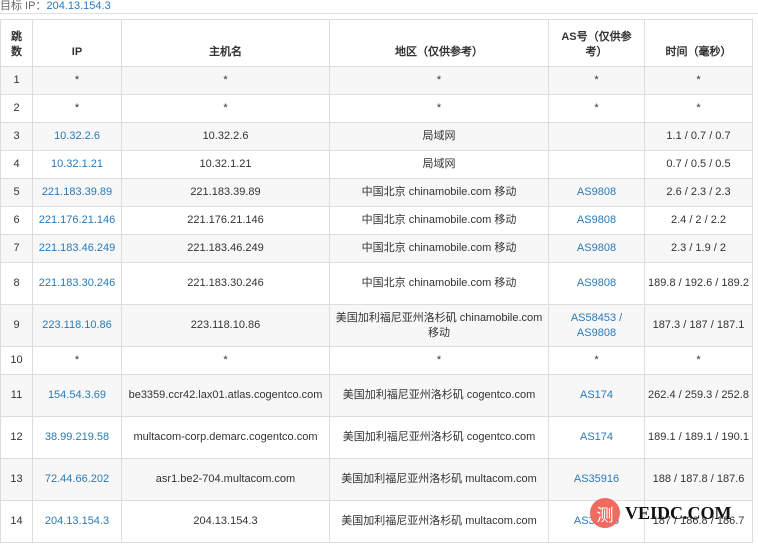 The image size is (758, 558). What do you see at coordinates (16, 80) in the screenshot?
I see `hop-cell: 1` at bounding box center [16, 80].